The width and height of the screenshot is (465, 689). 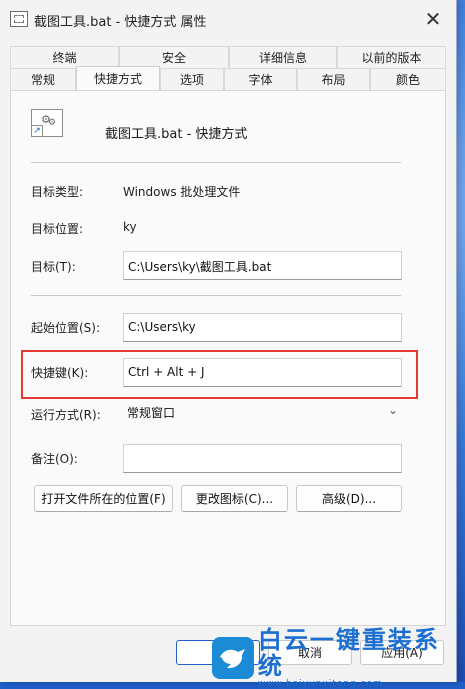 I want to click on tab-security: 安全, so click(x=174, y=57).